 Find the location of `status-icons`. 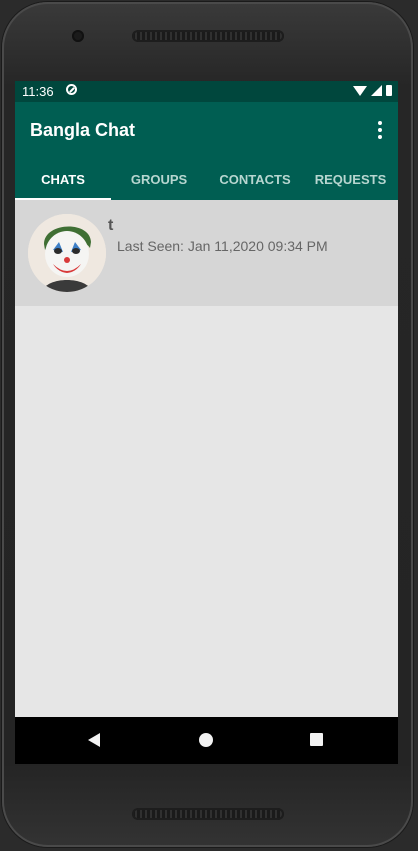

status-icons is located at coordinates (372, 90).